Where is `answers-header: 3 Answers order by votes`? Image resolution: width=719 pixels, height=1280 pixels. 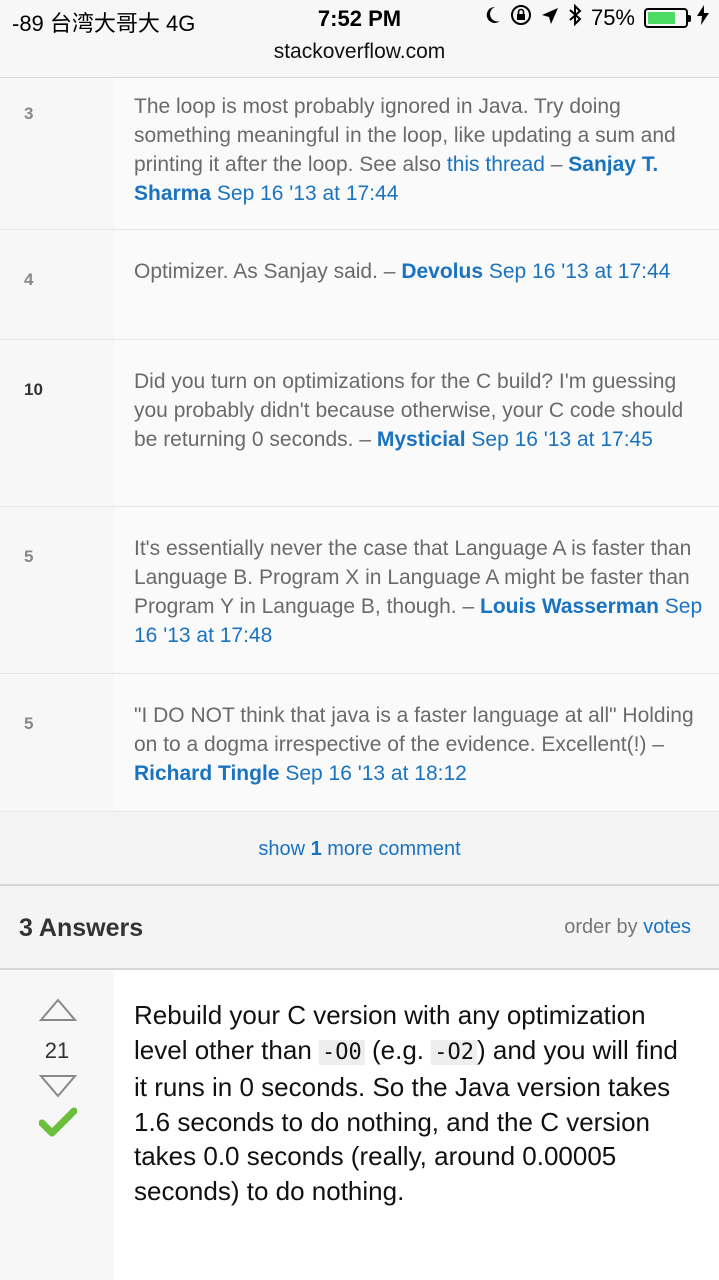
answers-header: 3 Answers order by votes is located at coordinates (359, 928).